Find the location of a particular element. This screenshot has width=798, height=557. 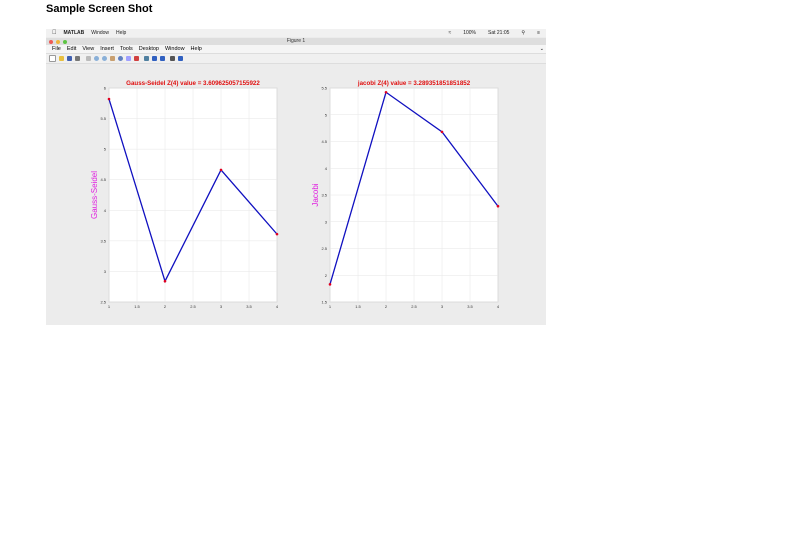

menu-desktop: Desktop is located at coordinates (149, 49).